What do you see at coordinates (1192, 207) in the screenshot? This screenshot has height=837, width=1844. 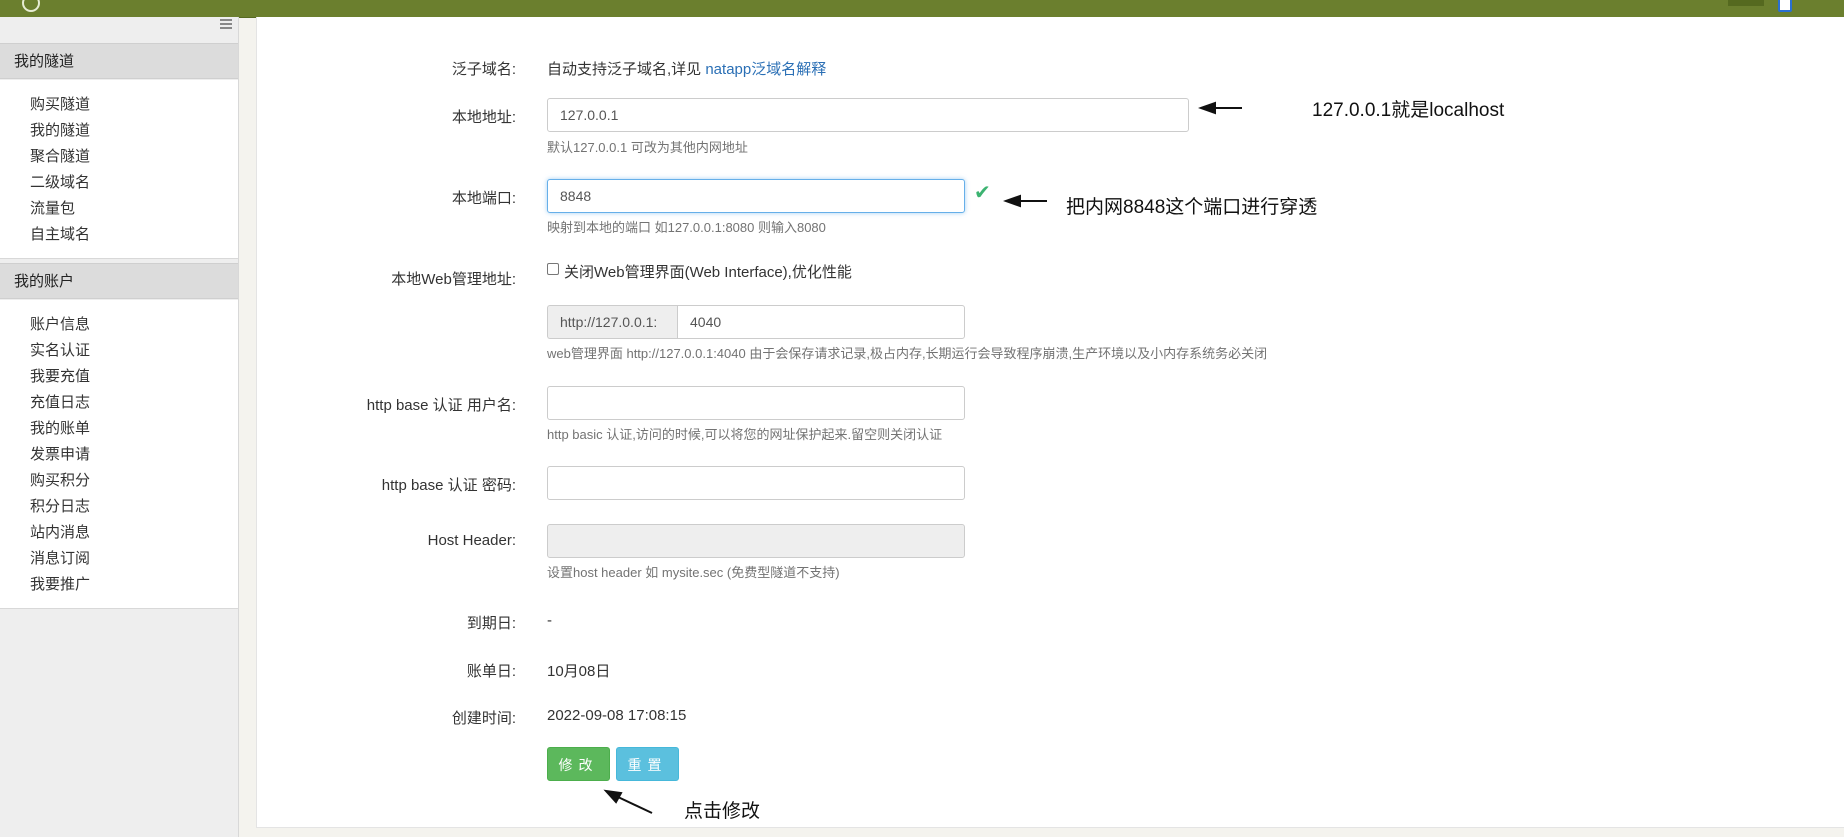 I see `note-port-forward: 把内网8848这个端口进行穿透` at bounding box center [1192, 207].